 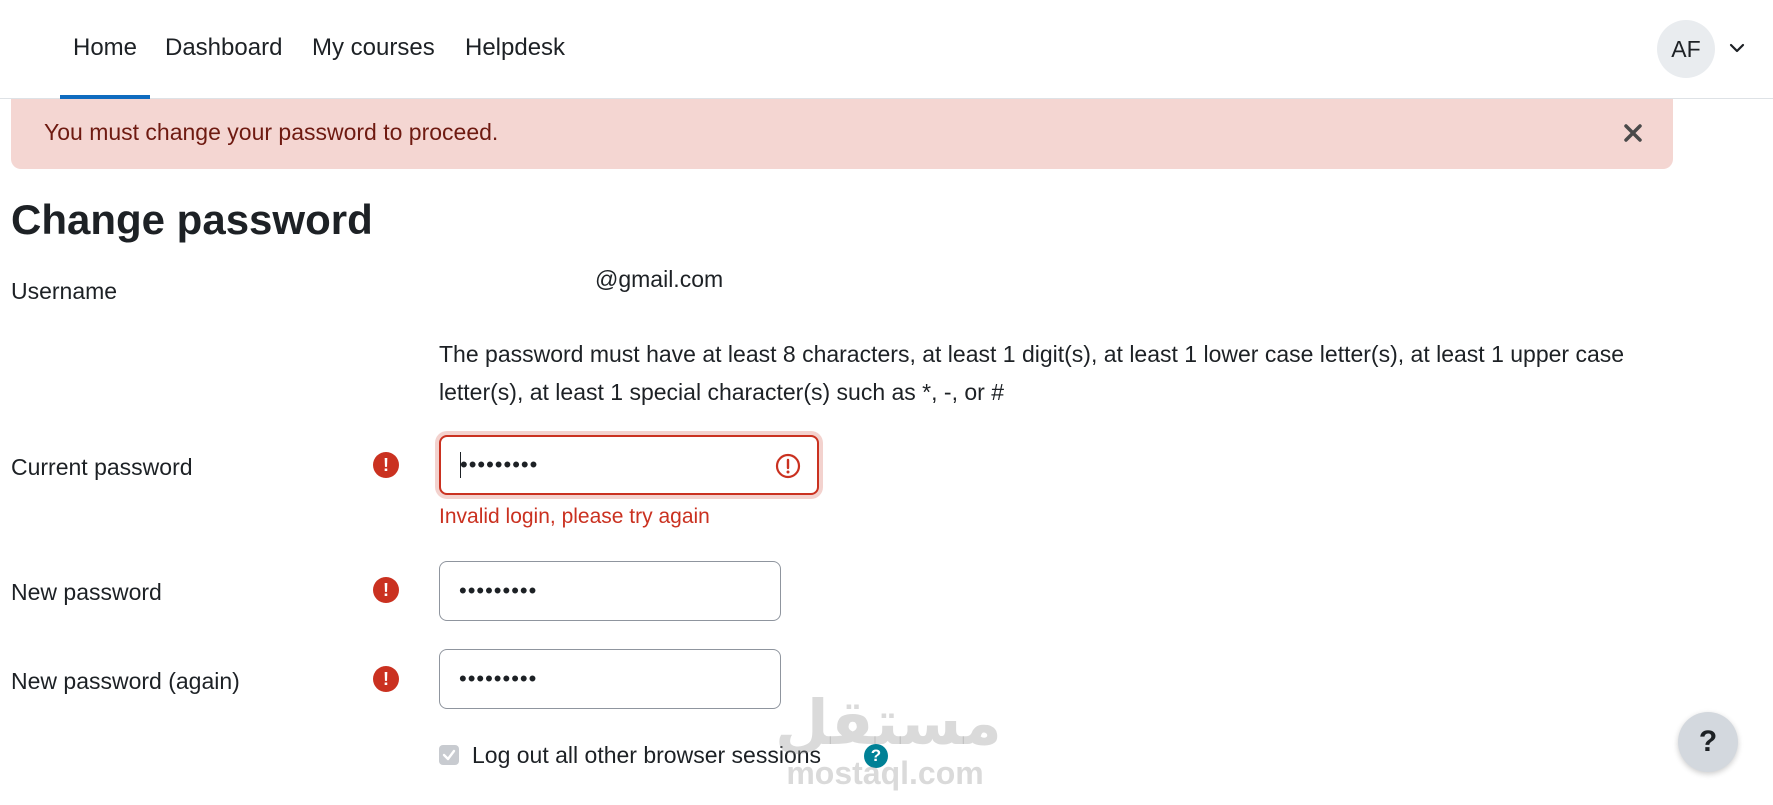 I want to click on current-password-input: •••••••••, so click(x=629, y=465).